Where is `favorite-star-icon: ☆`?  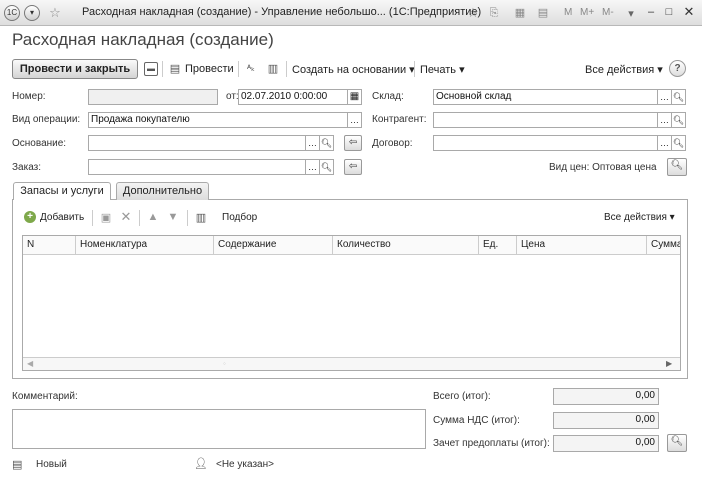
favorite-star-icon: ☆ is located at coordinates (55, 13).